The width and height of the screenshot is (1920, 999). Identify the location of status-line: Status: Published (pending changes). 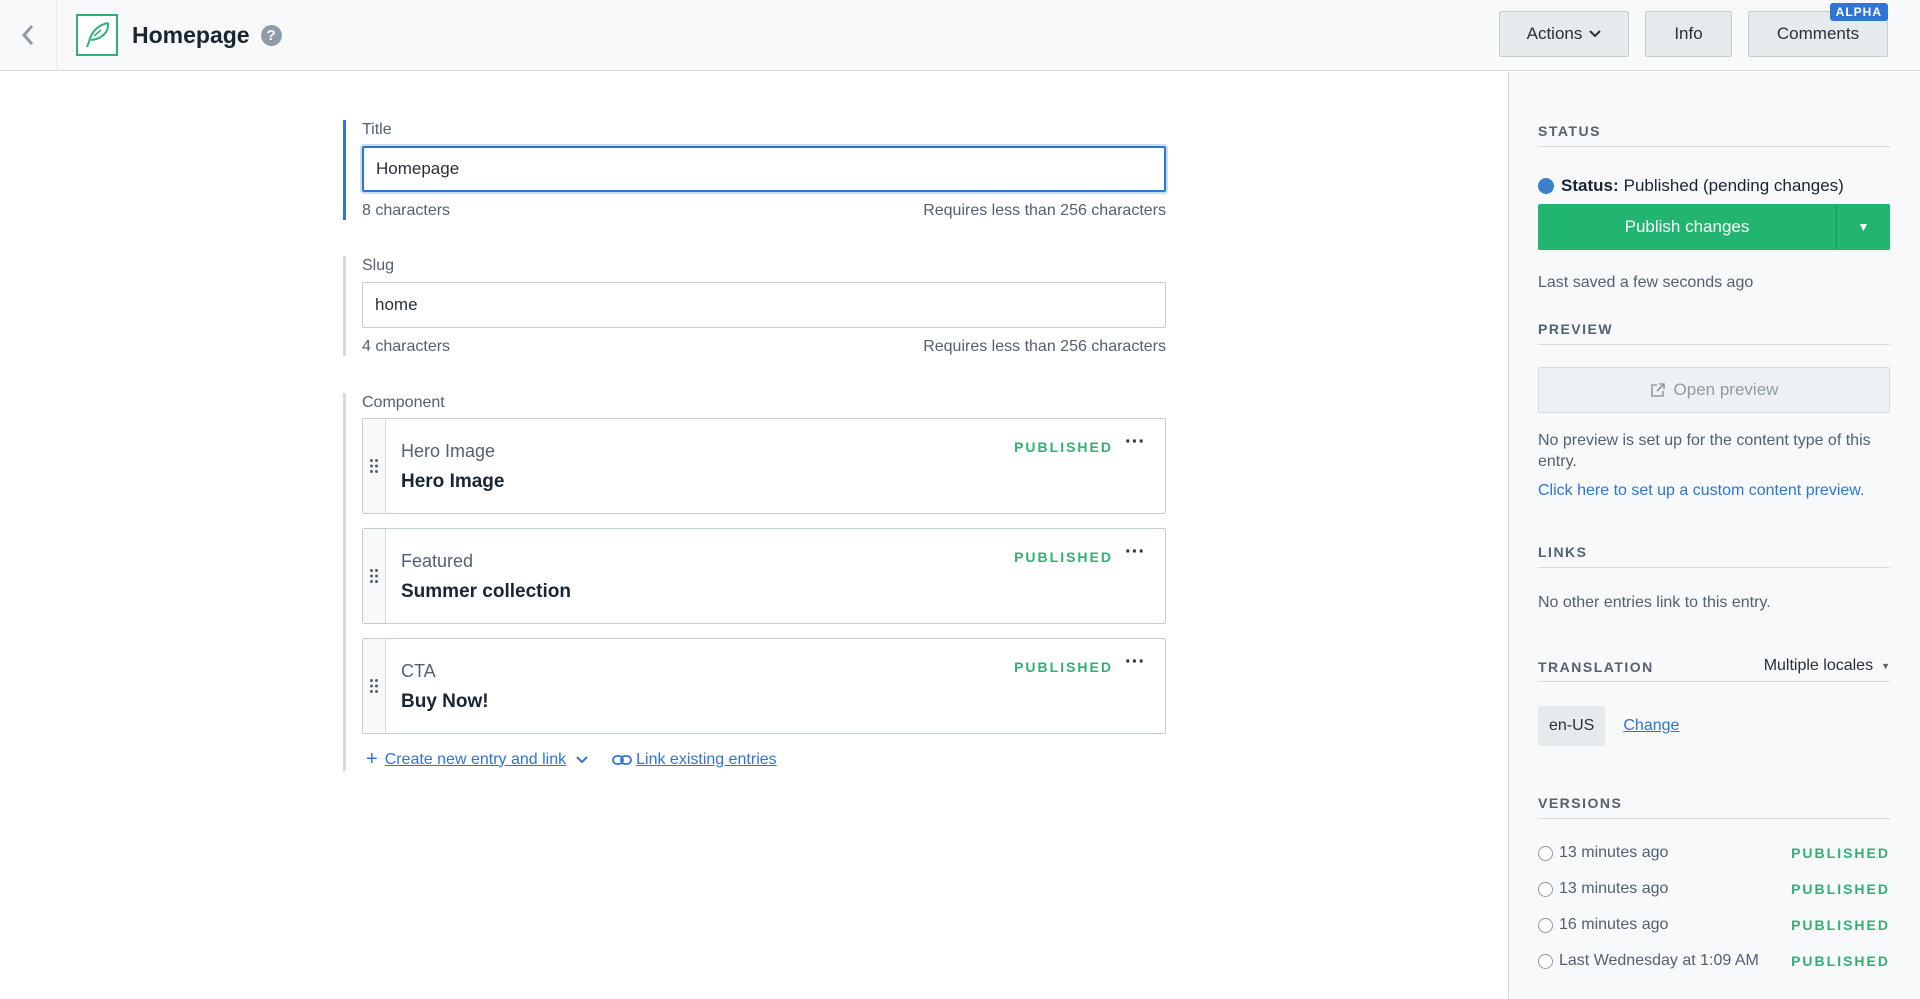
(1714, 186).